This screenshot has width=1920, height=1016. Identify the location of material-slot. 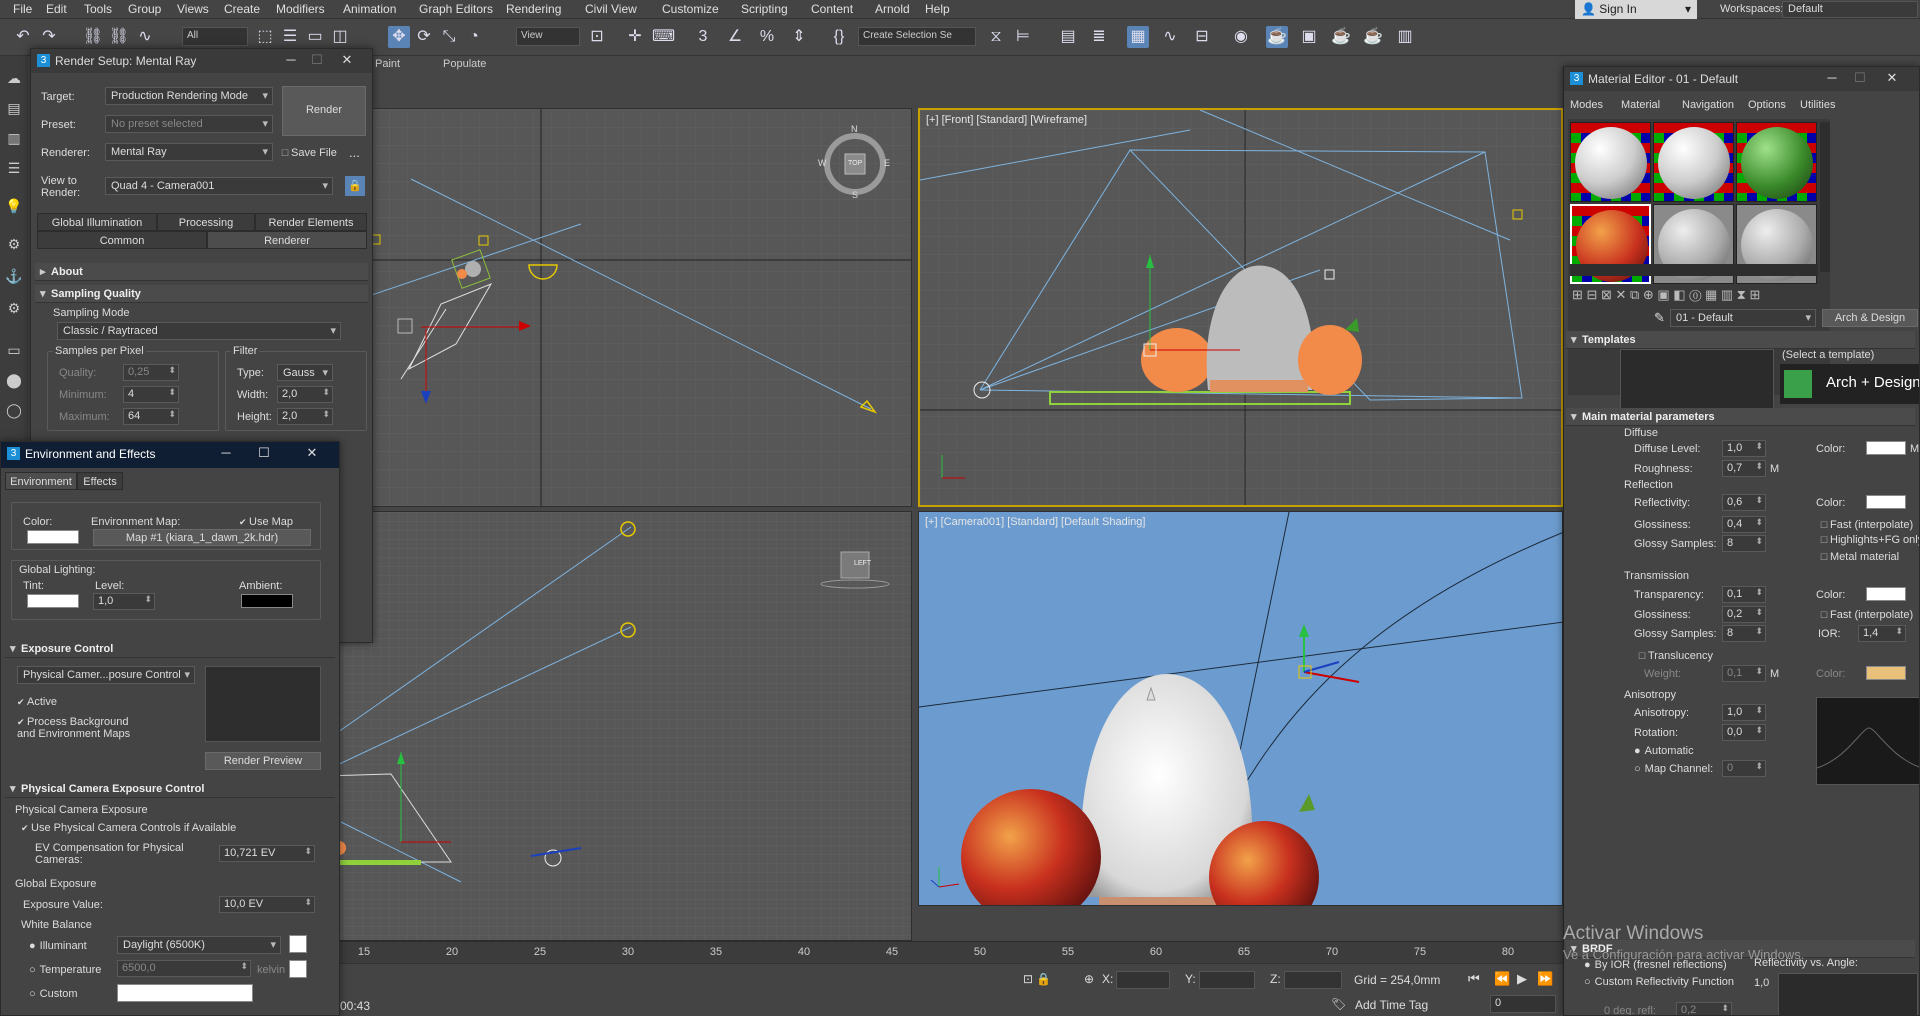
(1776, 162).